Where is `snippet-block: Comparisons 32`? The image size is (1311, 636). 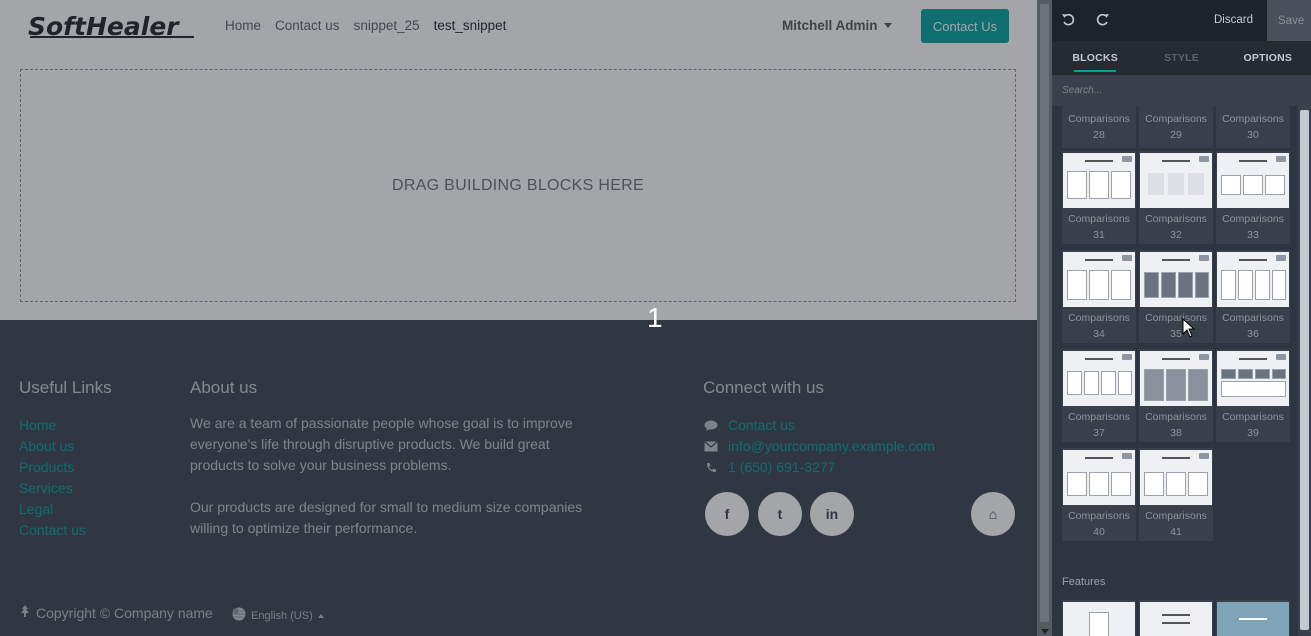
snippet-block: Comparisons 32 is located at coordinates (1176, 197).